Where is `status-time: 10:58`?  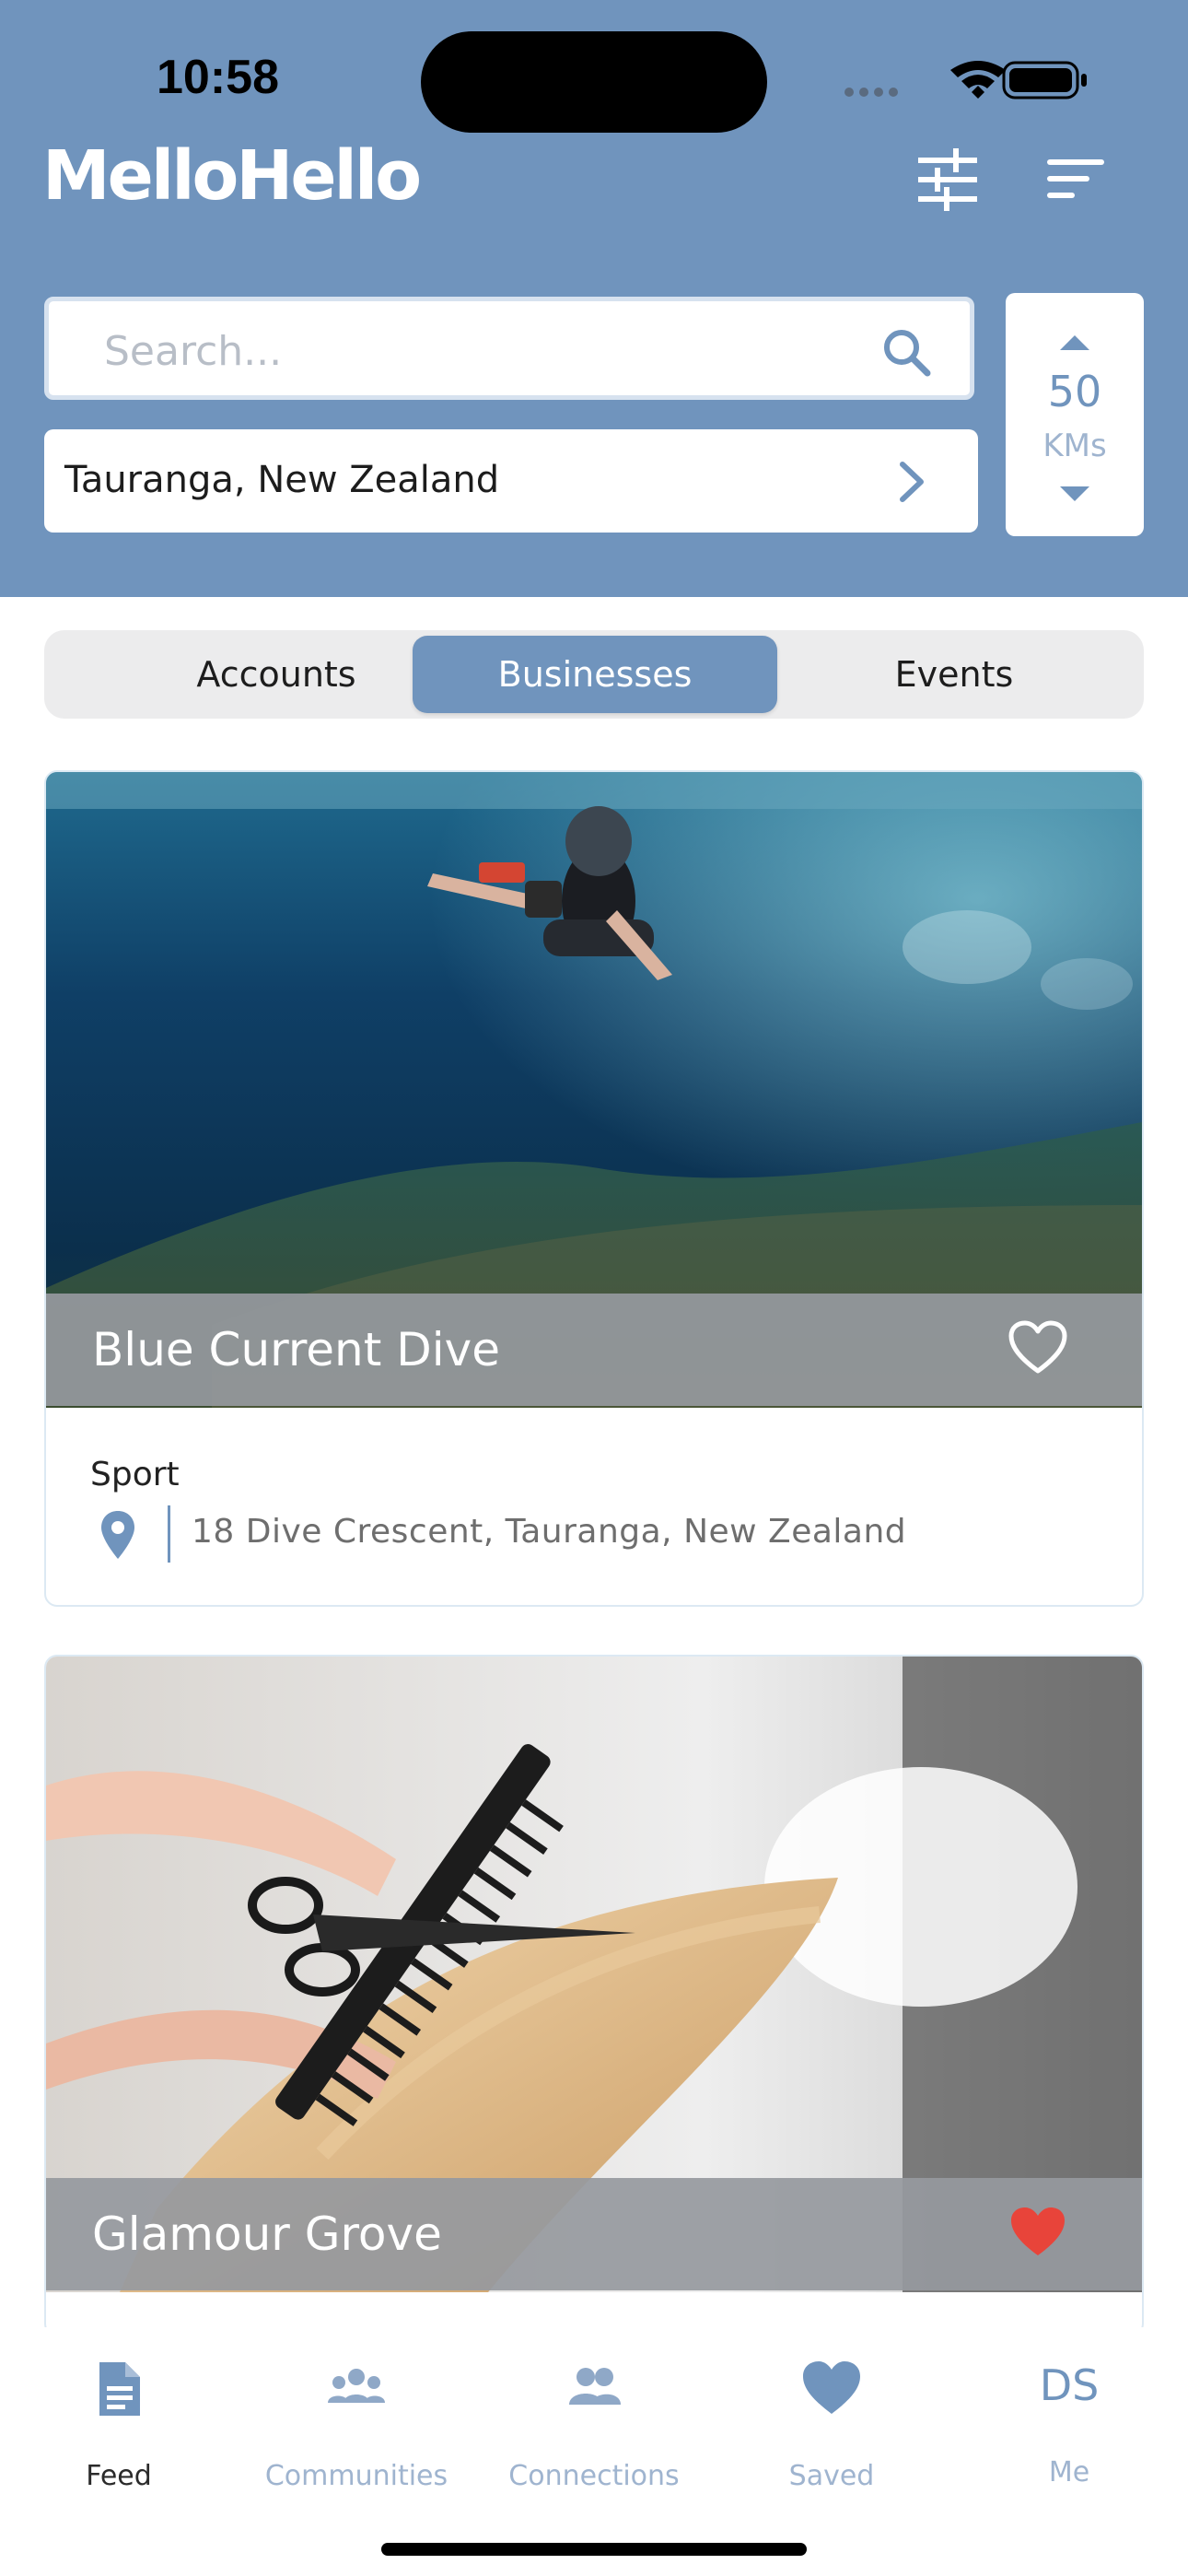 status-time: 10:58 is located at coordinates (218, 77).